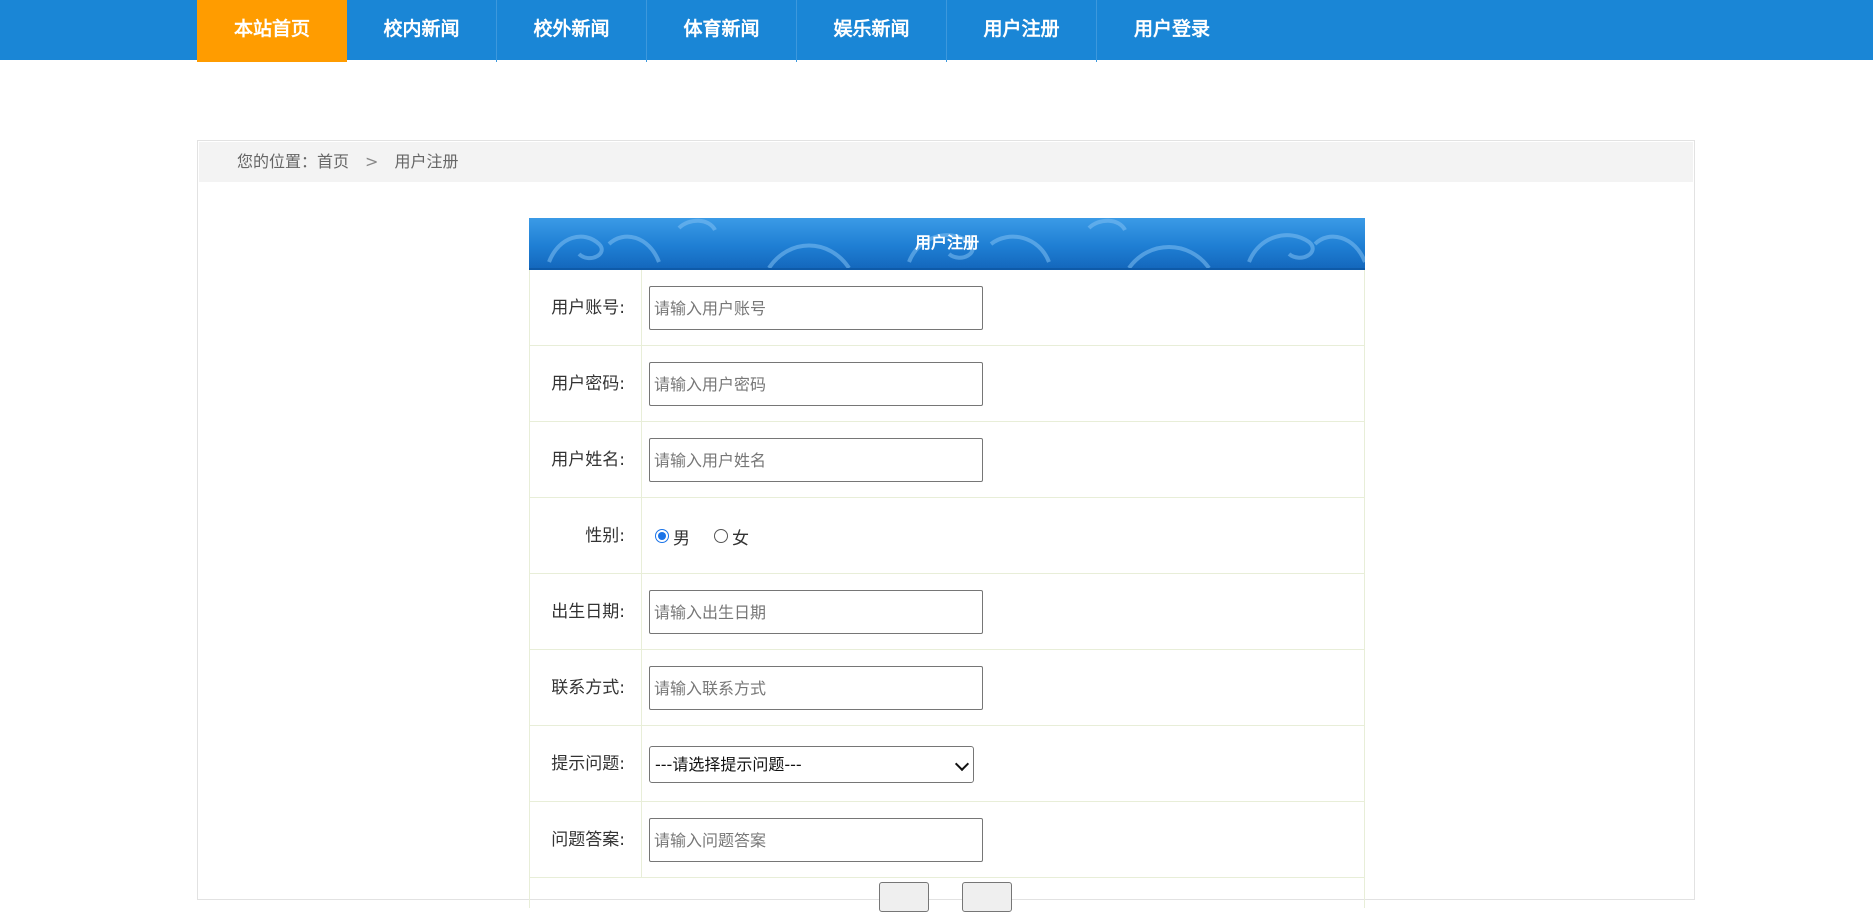 Image resolution: width=1873 pixels, height=912 pixels. I want to click on name-label: 用户姓名:, so click(586, 459).